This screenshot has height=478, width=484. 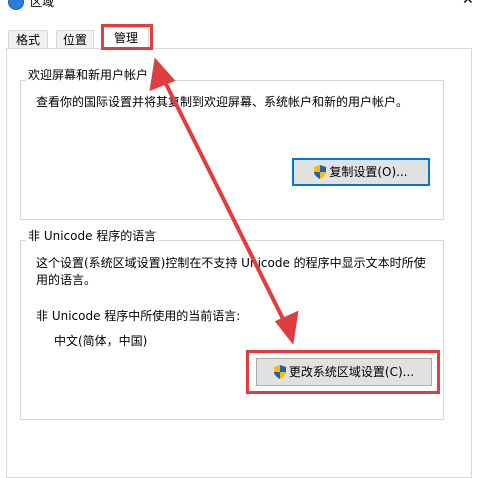 What do you see at coordinates (251, 254) in the screenshot?
I see `arrow-down-line` at bounding box center [251, 254].